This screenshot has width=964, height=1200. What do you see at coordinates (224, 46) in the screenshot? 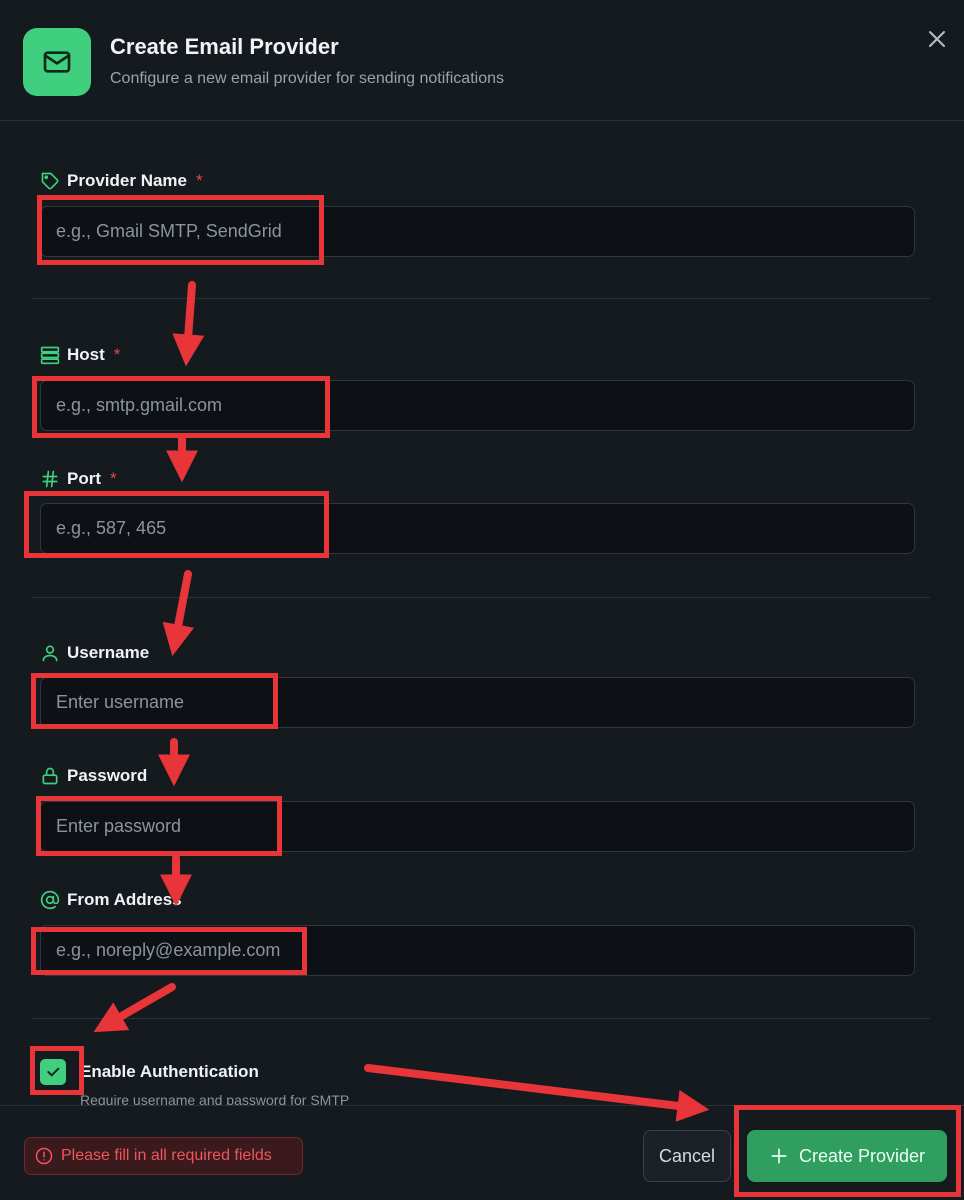
I see `dialog-title: Create Email Provider` at bounding box center [224, 46].